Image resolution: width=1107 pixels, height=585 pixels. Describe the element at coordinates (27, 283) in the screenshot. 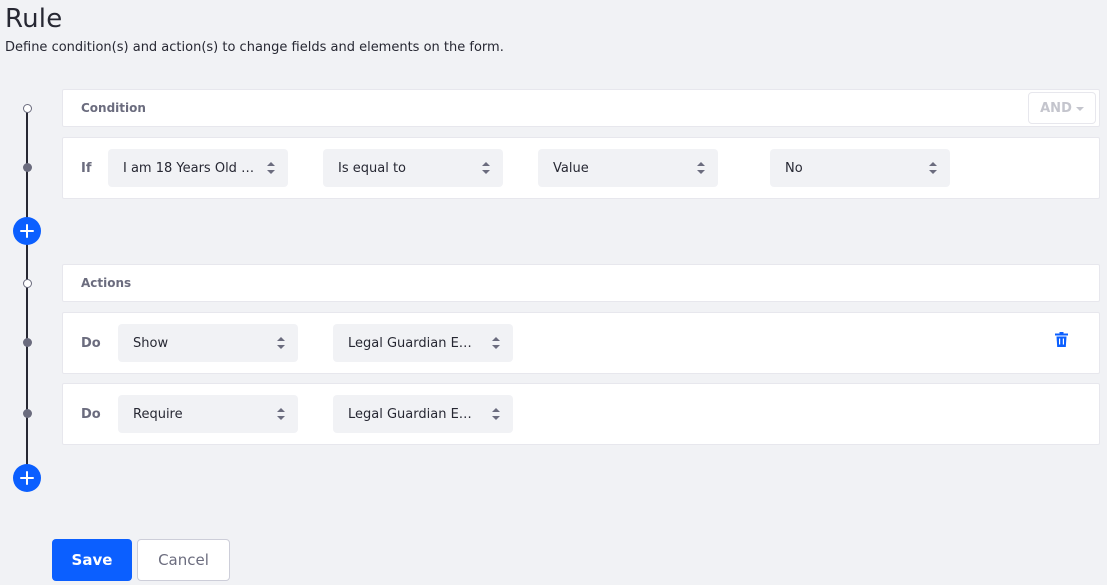

I see `timeline-node-actions-header` at that location.